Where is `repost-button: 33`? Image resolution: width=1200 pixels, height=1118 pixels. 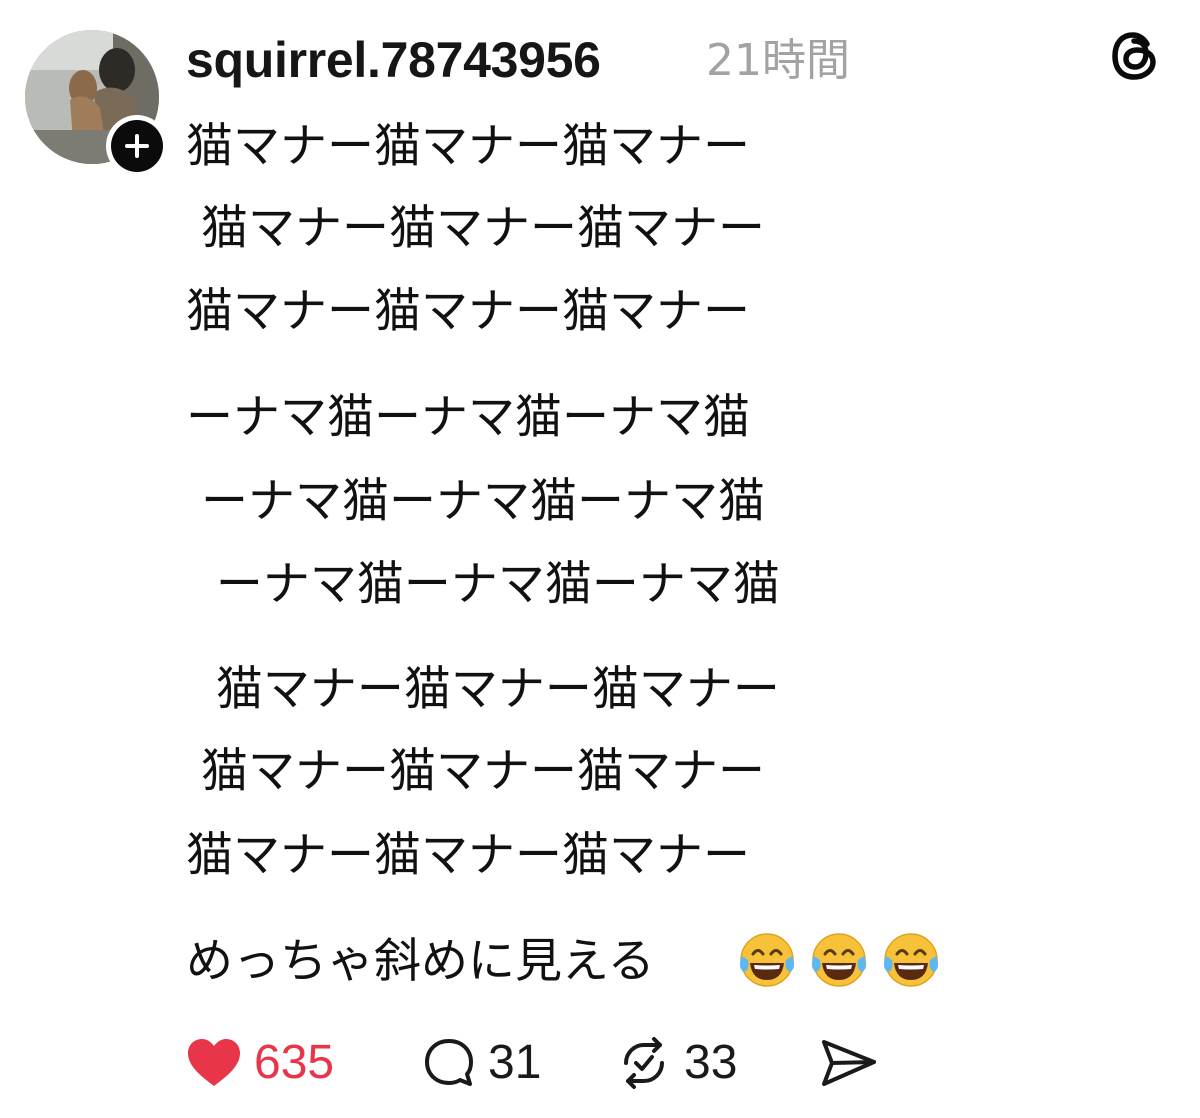 repost-button: 33 is located at coordinates (676, 1062).